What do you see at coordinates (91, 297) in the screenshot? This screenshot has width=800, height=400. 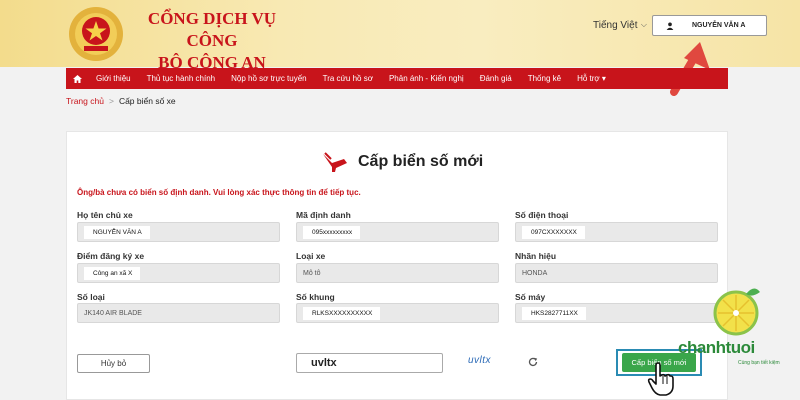 I see `model-label: Số loại` at bounding box center [91, 297].